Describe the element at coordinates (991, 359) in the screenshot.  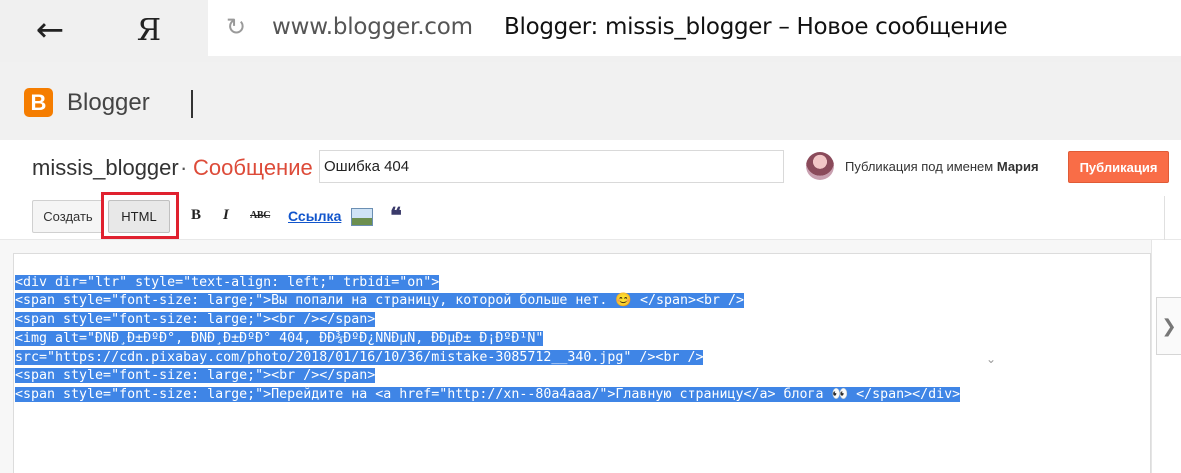
I see `chevron-down-icon: ⌄` at that location.